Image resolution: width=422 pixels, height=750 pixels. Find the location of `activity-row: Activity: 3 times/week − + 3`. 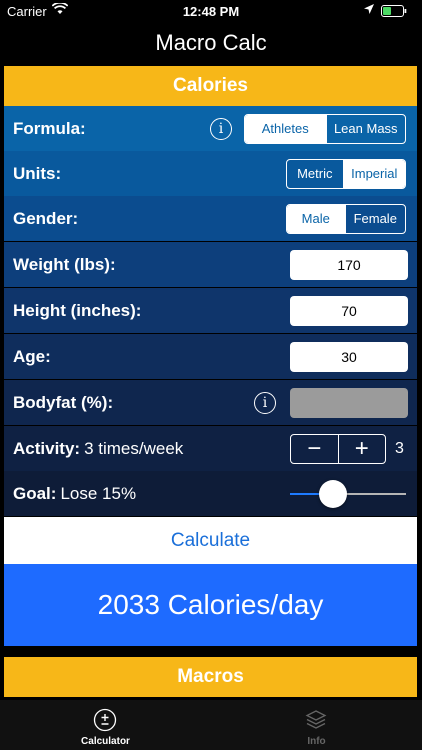

activity-row: Activity: 3 times/week − + 3 is located at coordinates (210, 448).